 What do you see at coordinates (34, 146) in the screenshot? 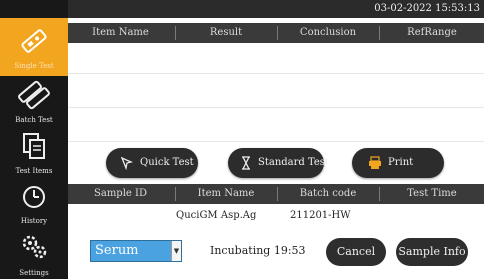
I see `test-items-icon` at bounding box center [34, 146].